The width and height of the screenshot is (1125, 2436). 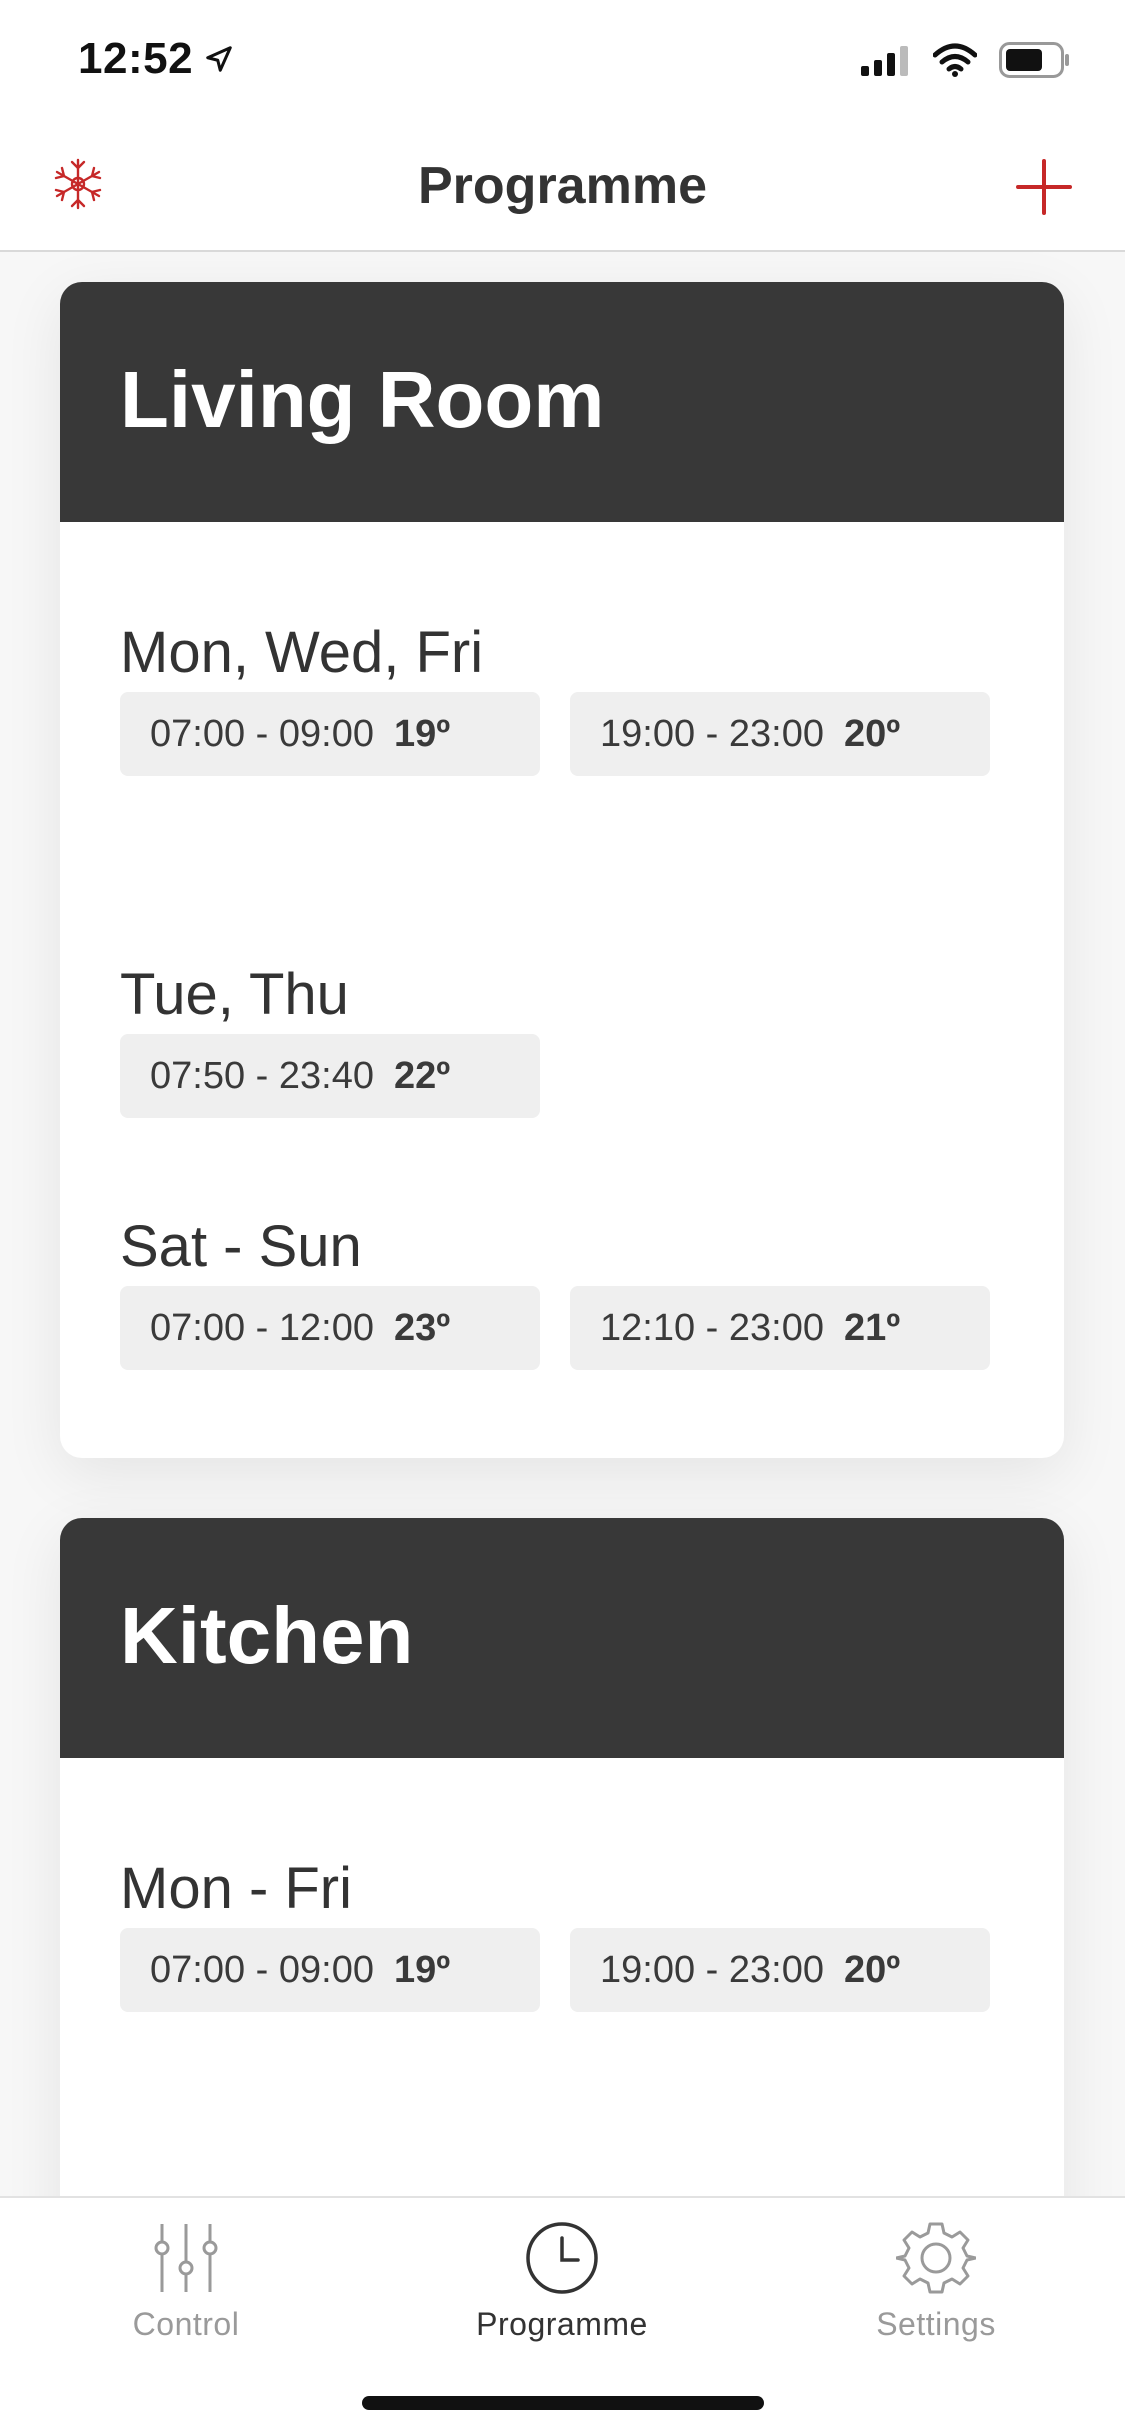 I want to click on slot-temp: 23º, so click(x=422, y=1327).